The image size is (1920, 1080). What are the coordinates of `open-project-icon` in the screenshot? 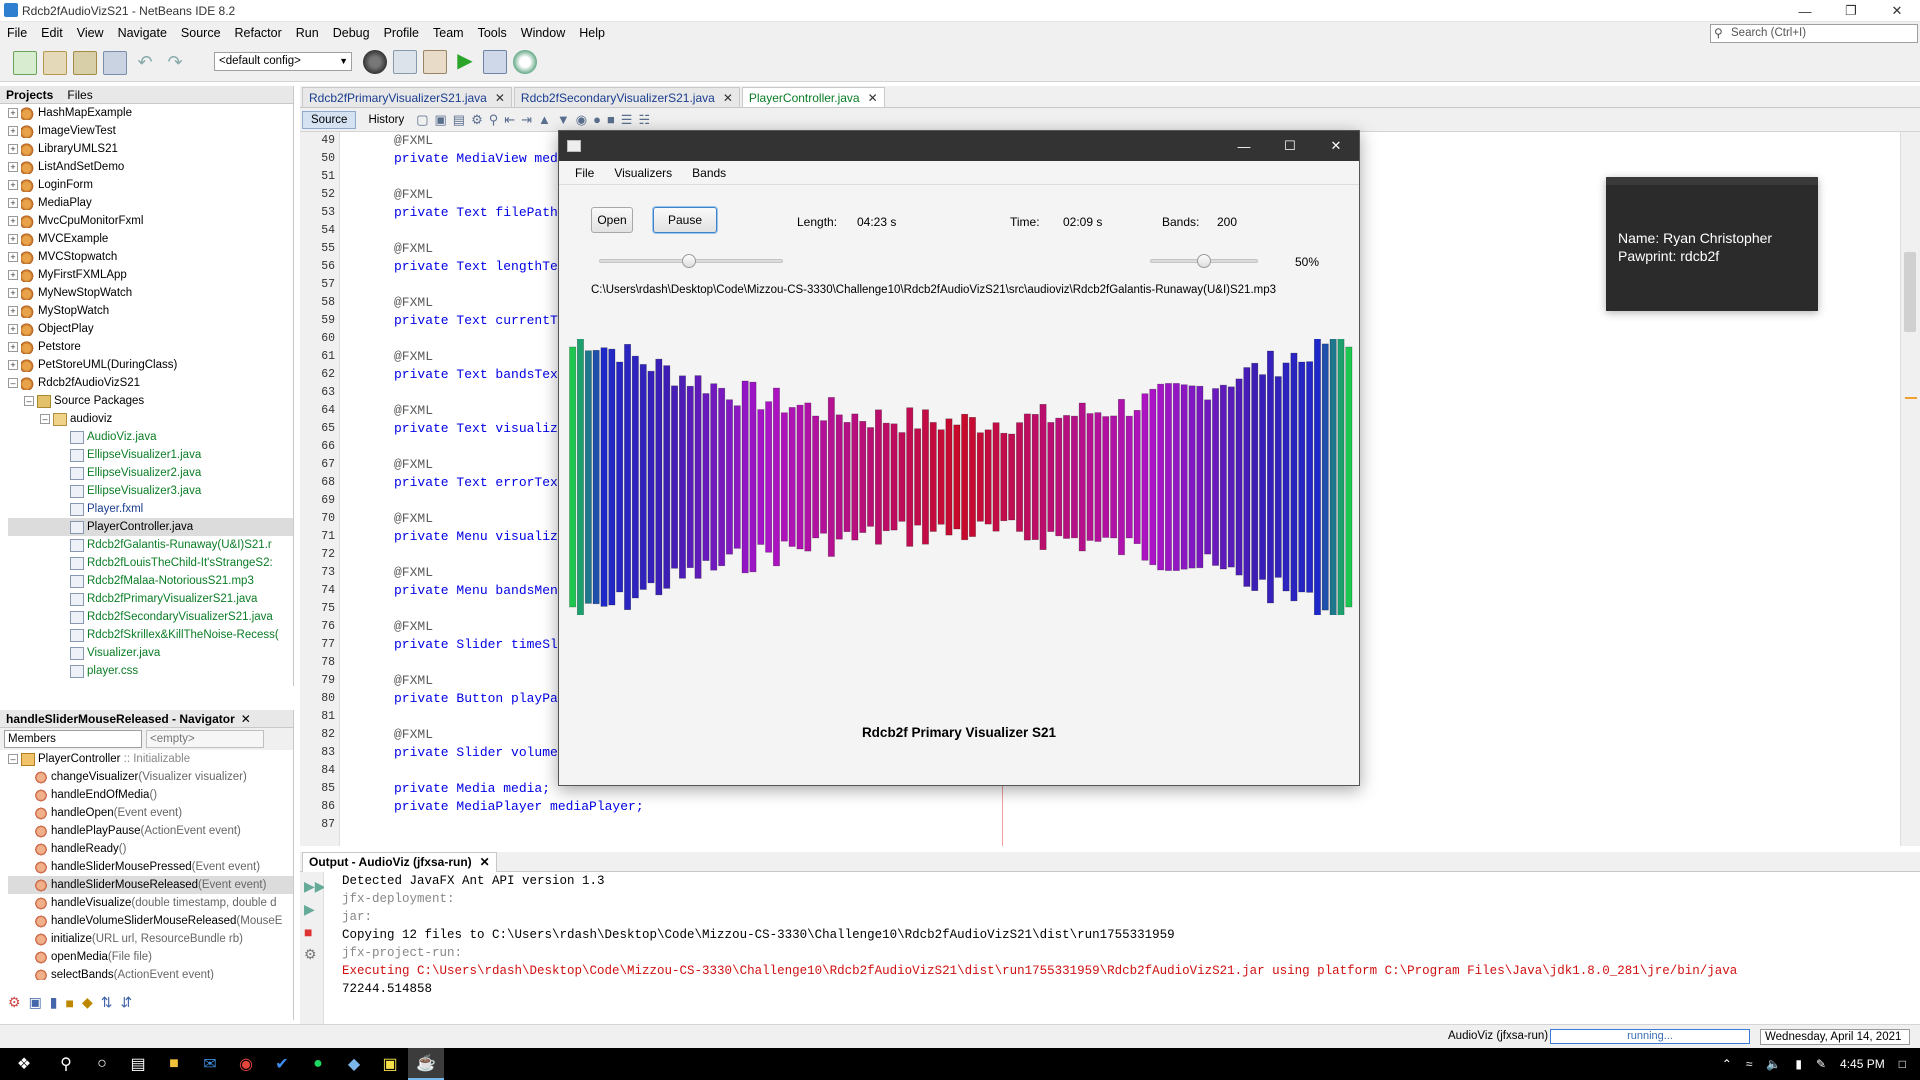 It's located at (85, 62).